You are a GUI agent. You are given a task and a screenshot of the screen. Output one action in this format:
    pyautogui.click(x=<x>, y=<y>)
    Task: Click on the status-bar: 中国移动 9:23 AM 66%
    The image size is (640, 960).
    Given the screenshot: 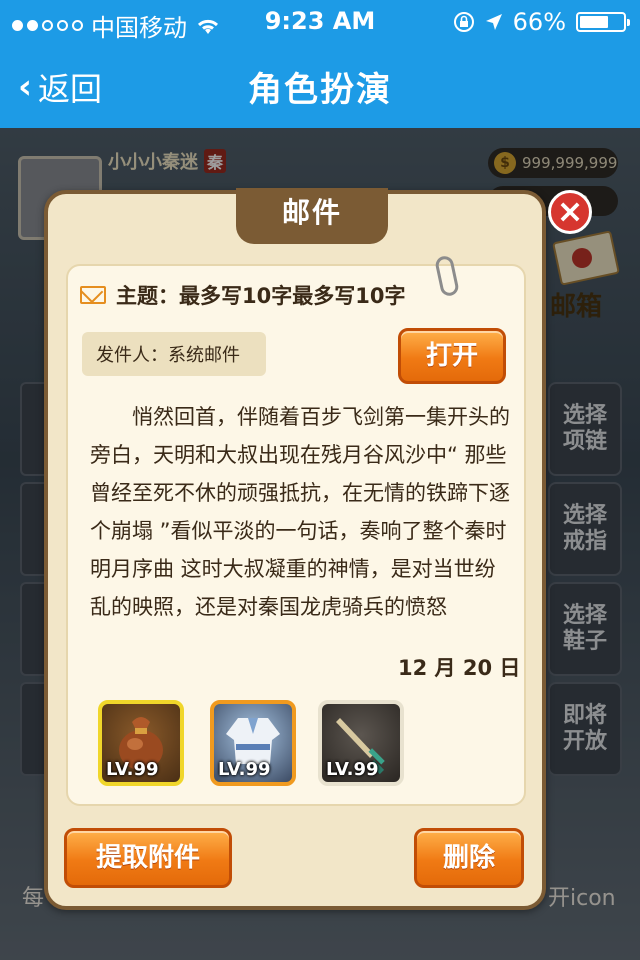 What is the action you would take?
    pyautogui.click(x=320, y=21)
    